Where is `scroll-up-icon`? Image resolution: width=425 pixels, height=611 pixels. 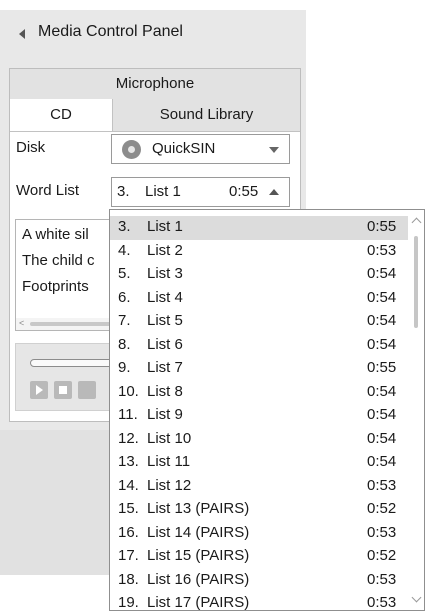 scroll-up-icon is located at coordinates (416, 222).